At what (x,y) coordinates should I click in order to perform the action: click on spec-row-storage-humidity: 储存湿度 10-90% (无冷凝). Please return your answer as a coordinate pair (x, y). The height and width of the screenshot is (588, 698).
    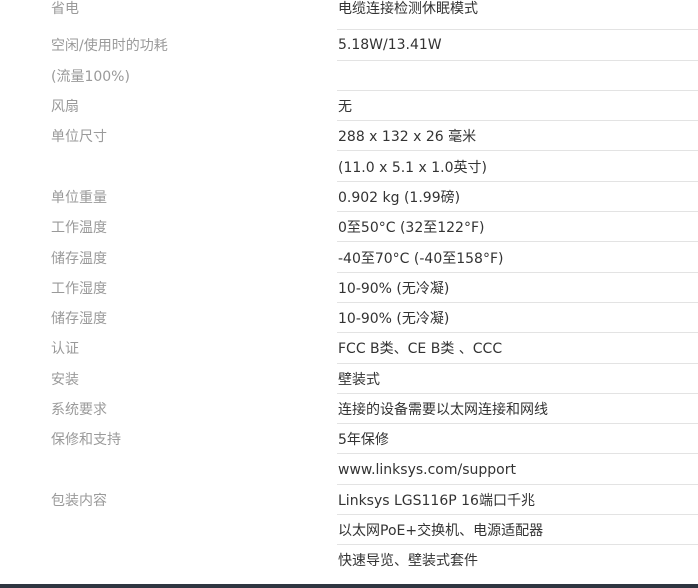
    Looking at the image, I should click on (374, 318).